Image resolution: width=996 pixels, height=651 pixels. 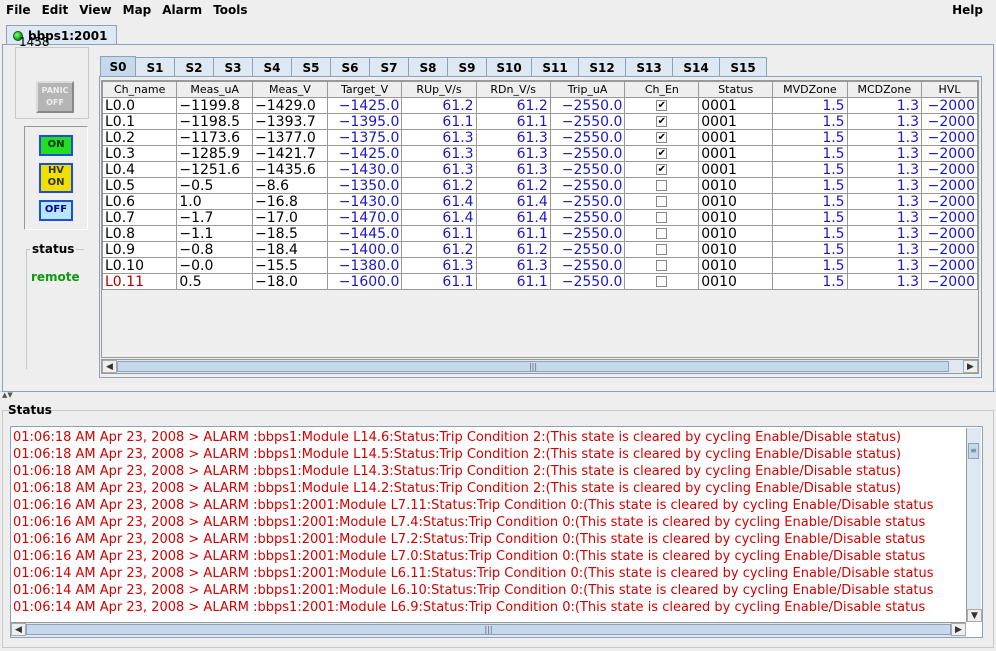 What do you see at coordinates (140, 265) in the screenshot?
I see `cell-name: L0.10` at bounding box center [140, 265].